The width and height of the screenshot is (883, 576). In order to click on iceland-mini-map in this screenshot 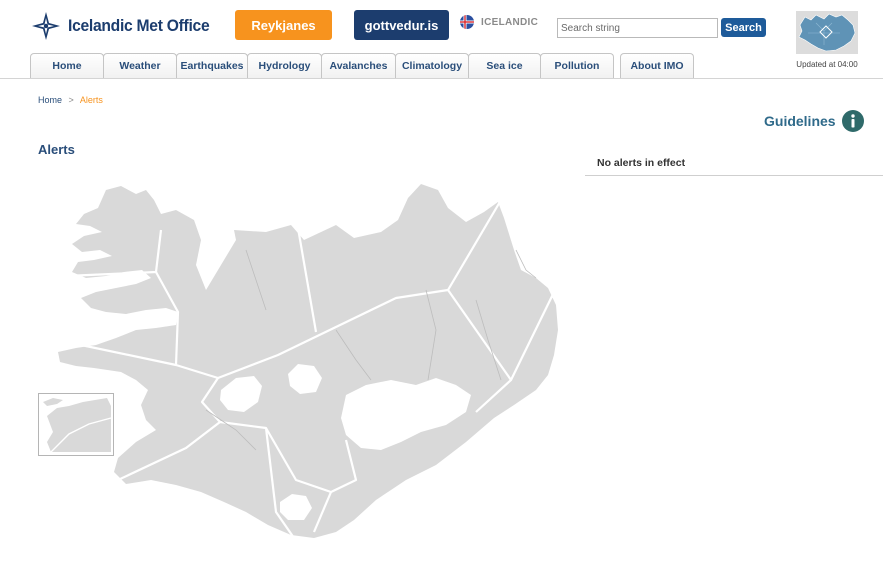, I will do `click(827, 32)`.